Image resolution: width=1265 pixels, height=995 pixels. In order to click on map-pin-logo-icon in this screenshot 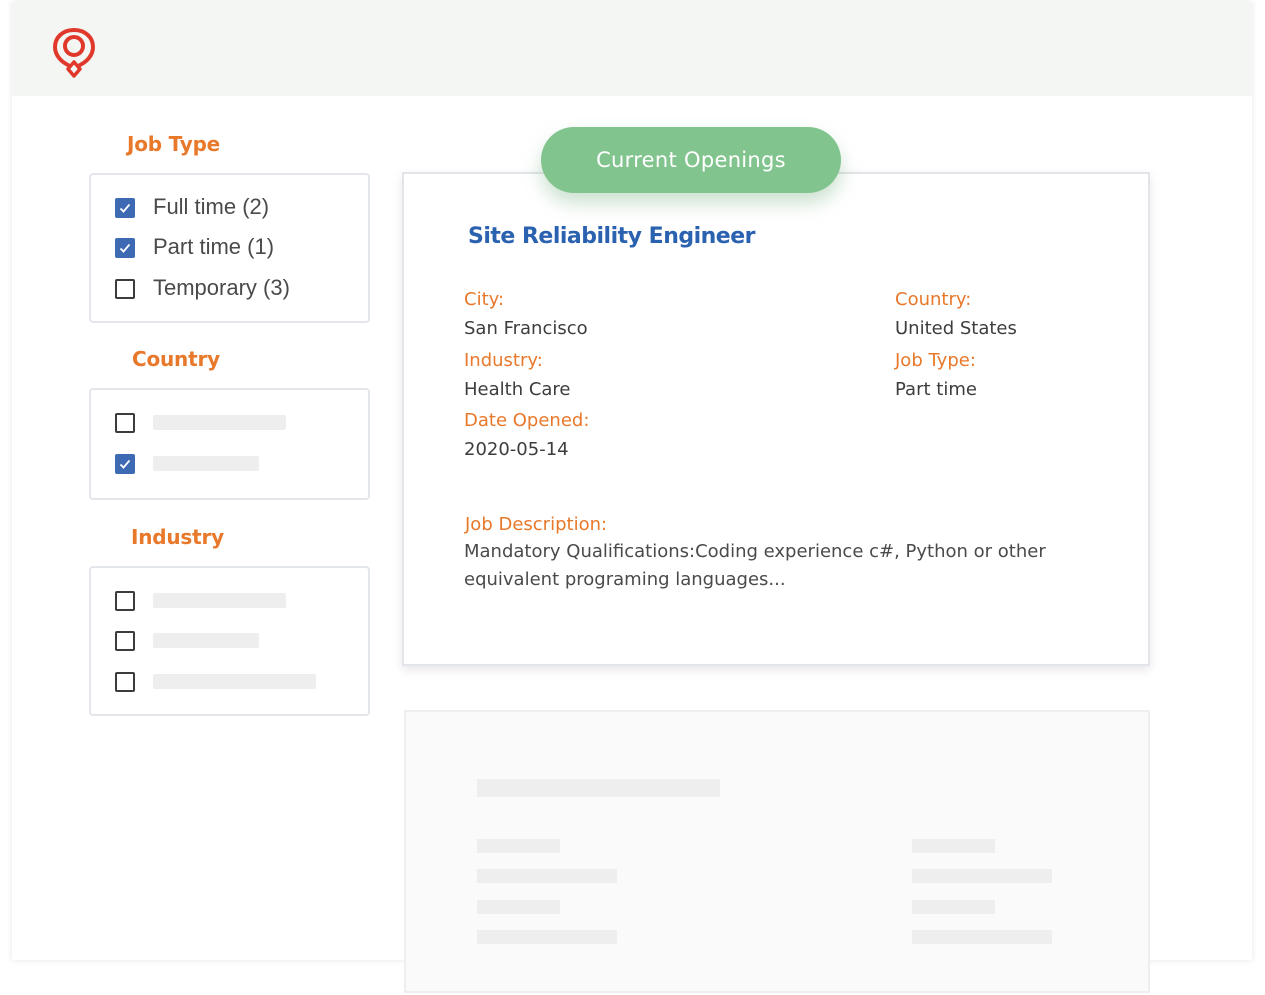, I will do `click(74, 52)`.